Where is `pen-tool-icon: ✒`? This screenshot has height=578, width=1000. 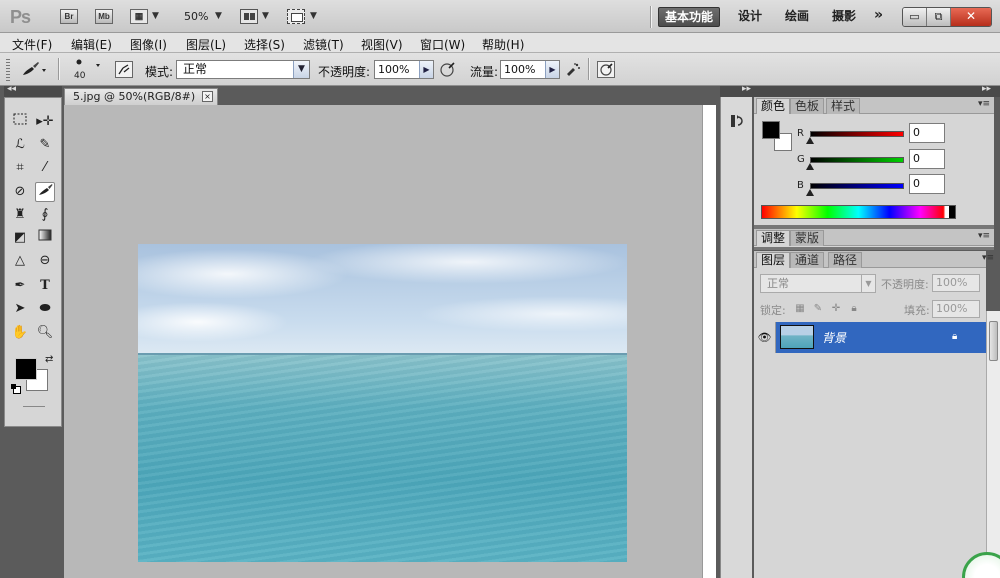
pen-tool-icon: ✒ is located at coordinates (20, 286).